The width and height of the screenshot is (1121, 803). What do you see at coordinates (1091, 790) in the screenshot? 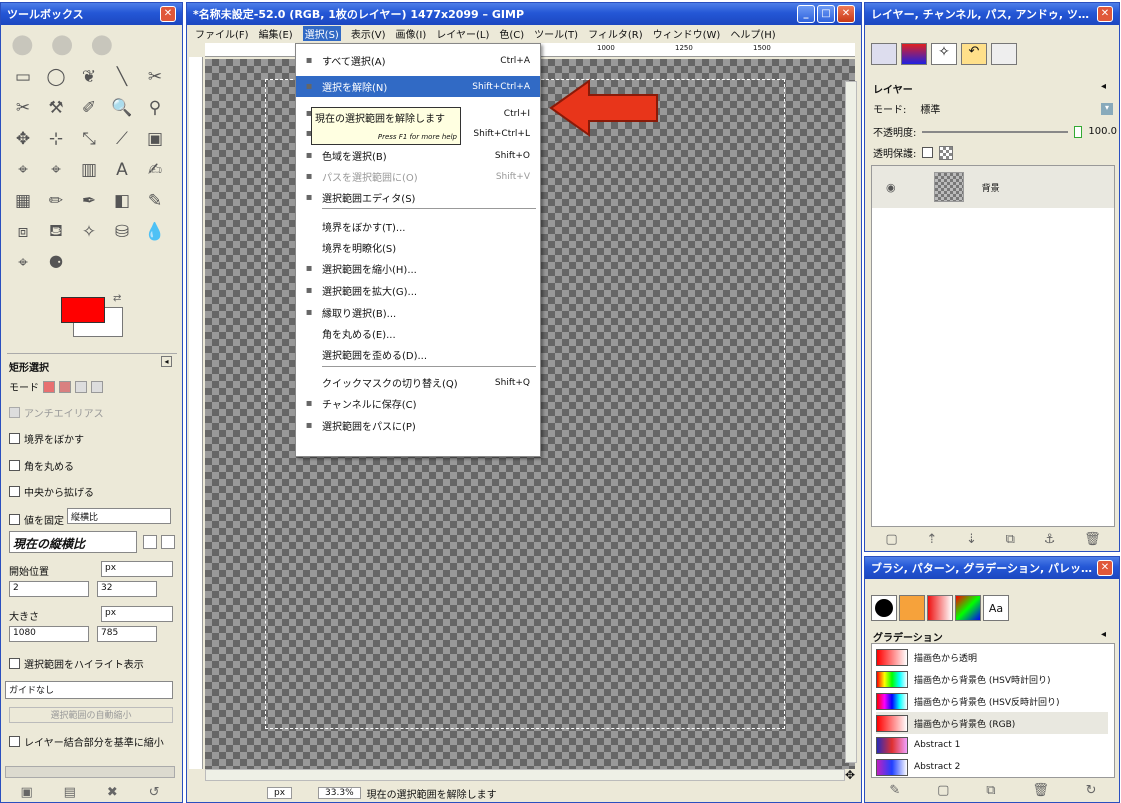
I see `refresh-icon: ↻` at bounding box center [1091, 790].